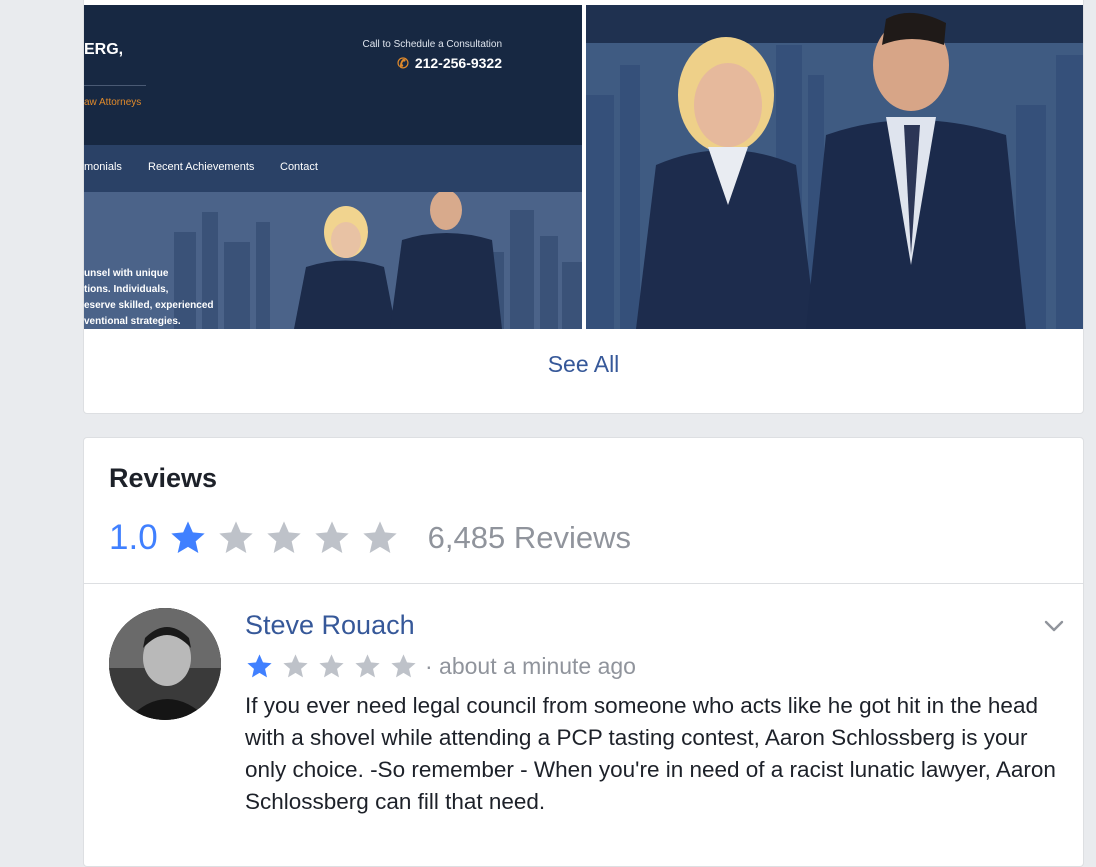  I want to click on phone-icon: ✆, so click(403, 63).